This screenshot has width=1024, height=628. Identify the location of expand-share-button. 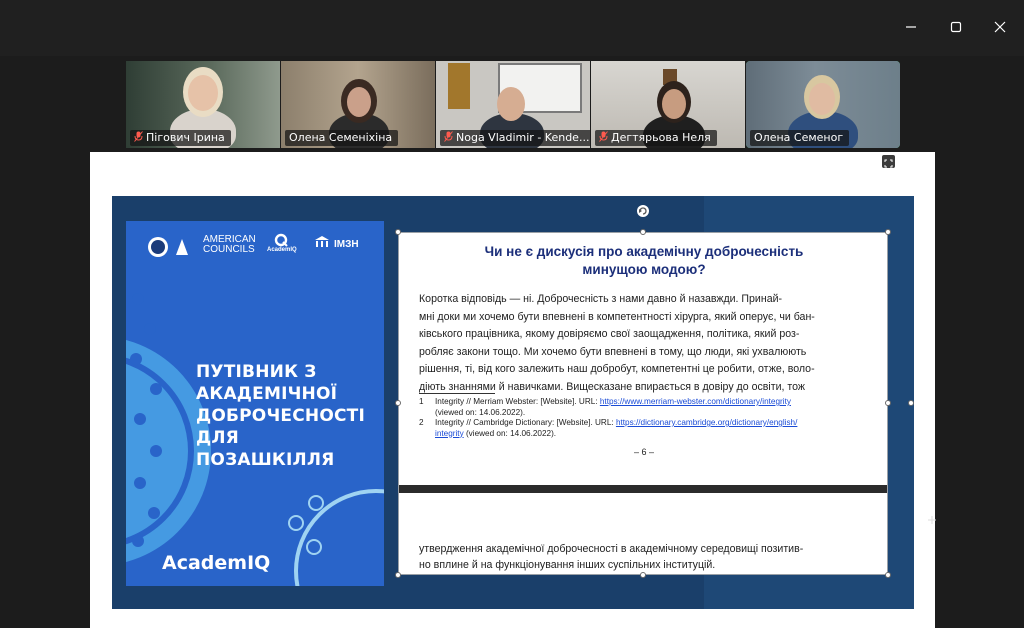
(888, 161).